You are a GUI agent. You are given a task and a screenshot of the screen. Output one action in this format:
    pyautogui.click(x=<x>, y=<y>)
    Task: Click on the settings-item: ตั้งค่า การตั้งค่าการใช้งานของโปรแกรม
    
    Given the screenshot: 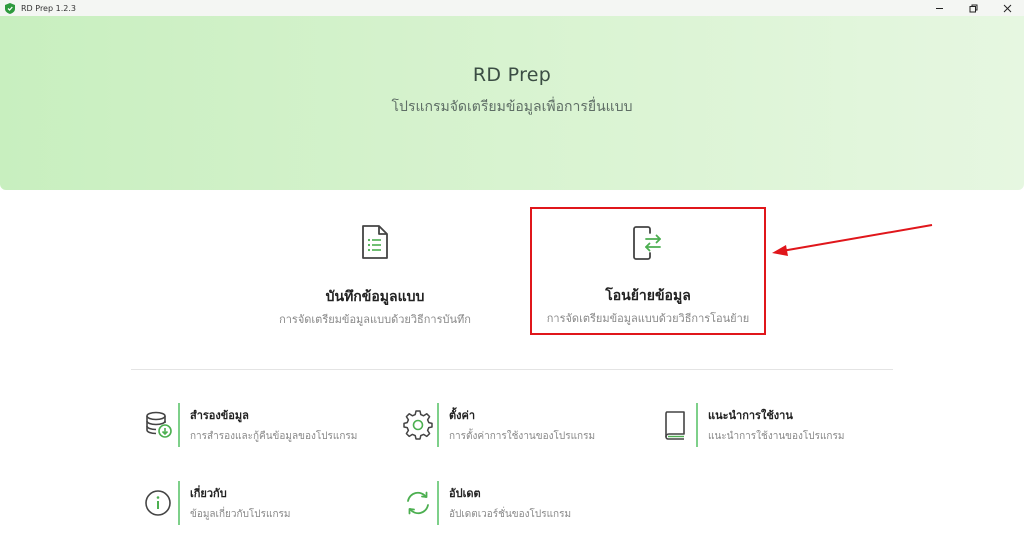 What is the action you would take?
    pyautogui.click(x=499, y=425)
    